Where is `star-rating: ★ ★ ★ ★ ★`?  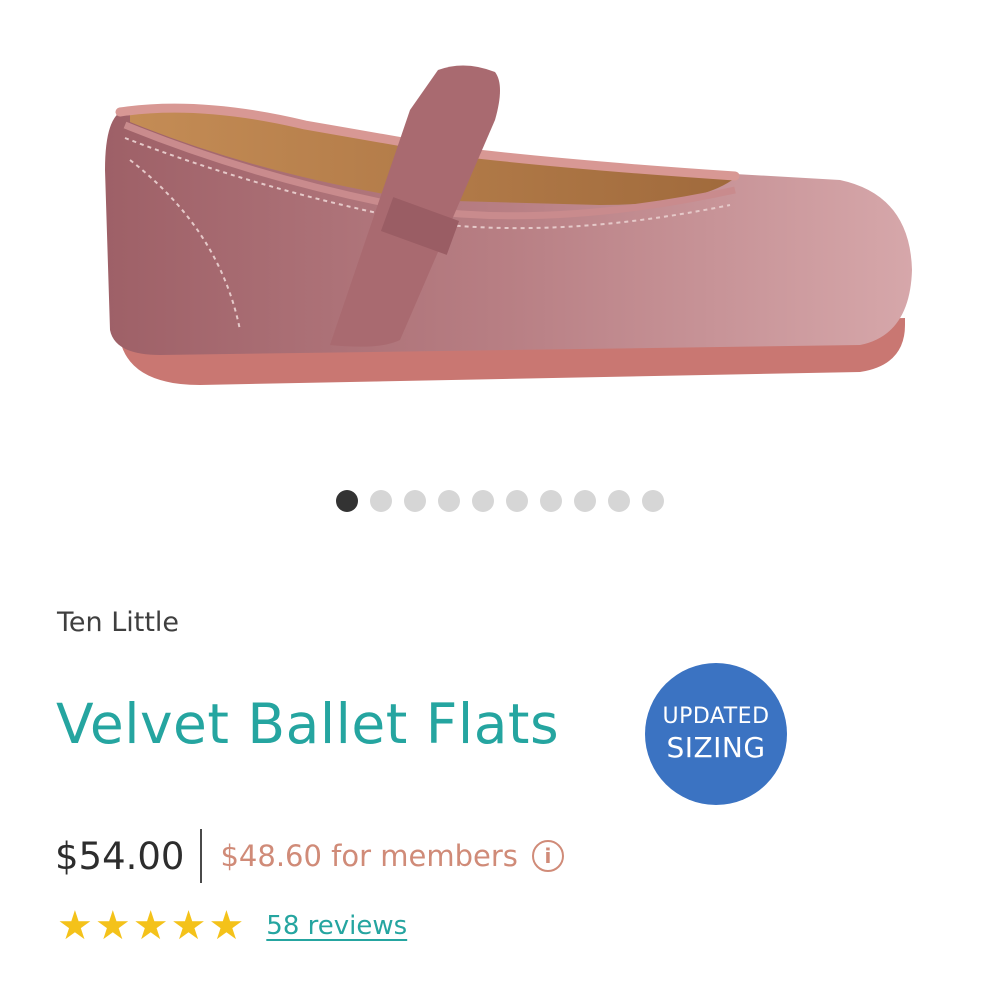 star-rating: ★ ★ ★ ★ ★ is located at coordinates (150, 926).